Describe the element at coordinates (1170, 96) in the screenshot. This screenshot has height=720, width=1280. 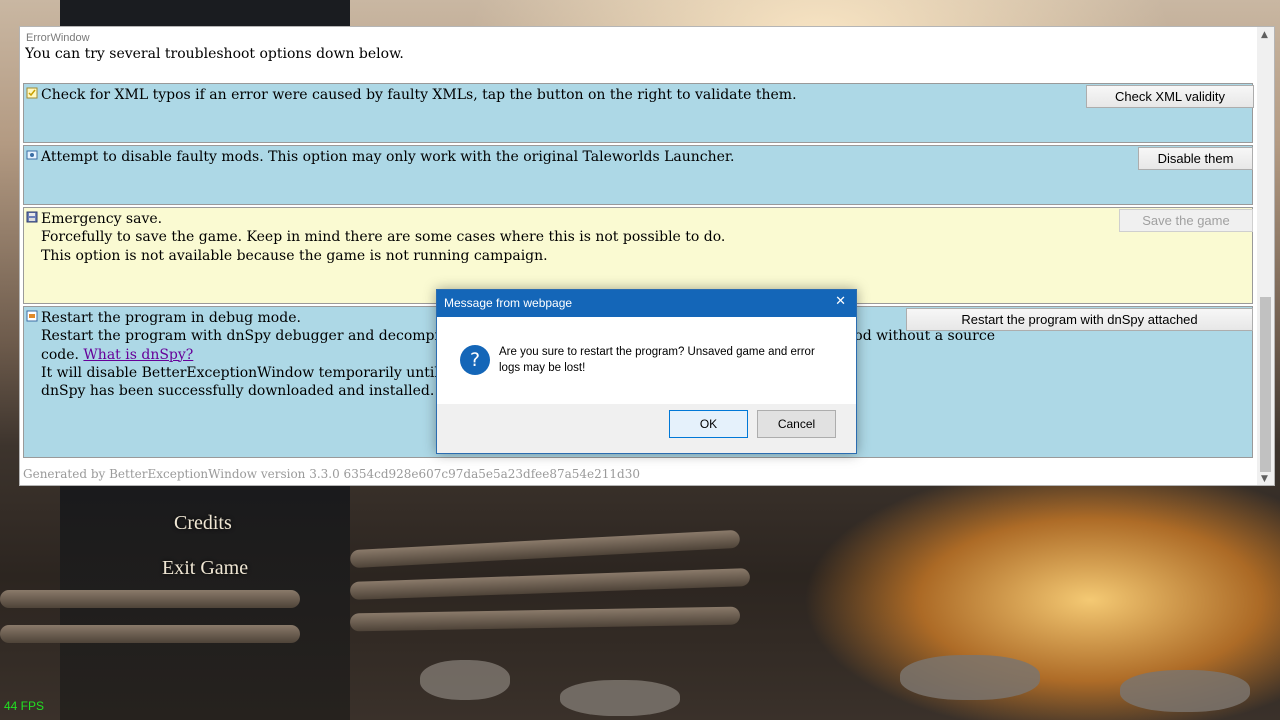
I see `check-xml-button: Check XML validity` at that location.